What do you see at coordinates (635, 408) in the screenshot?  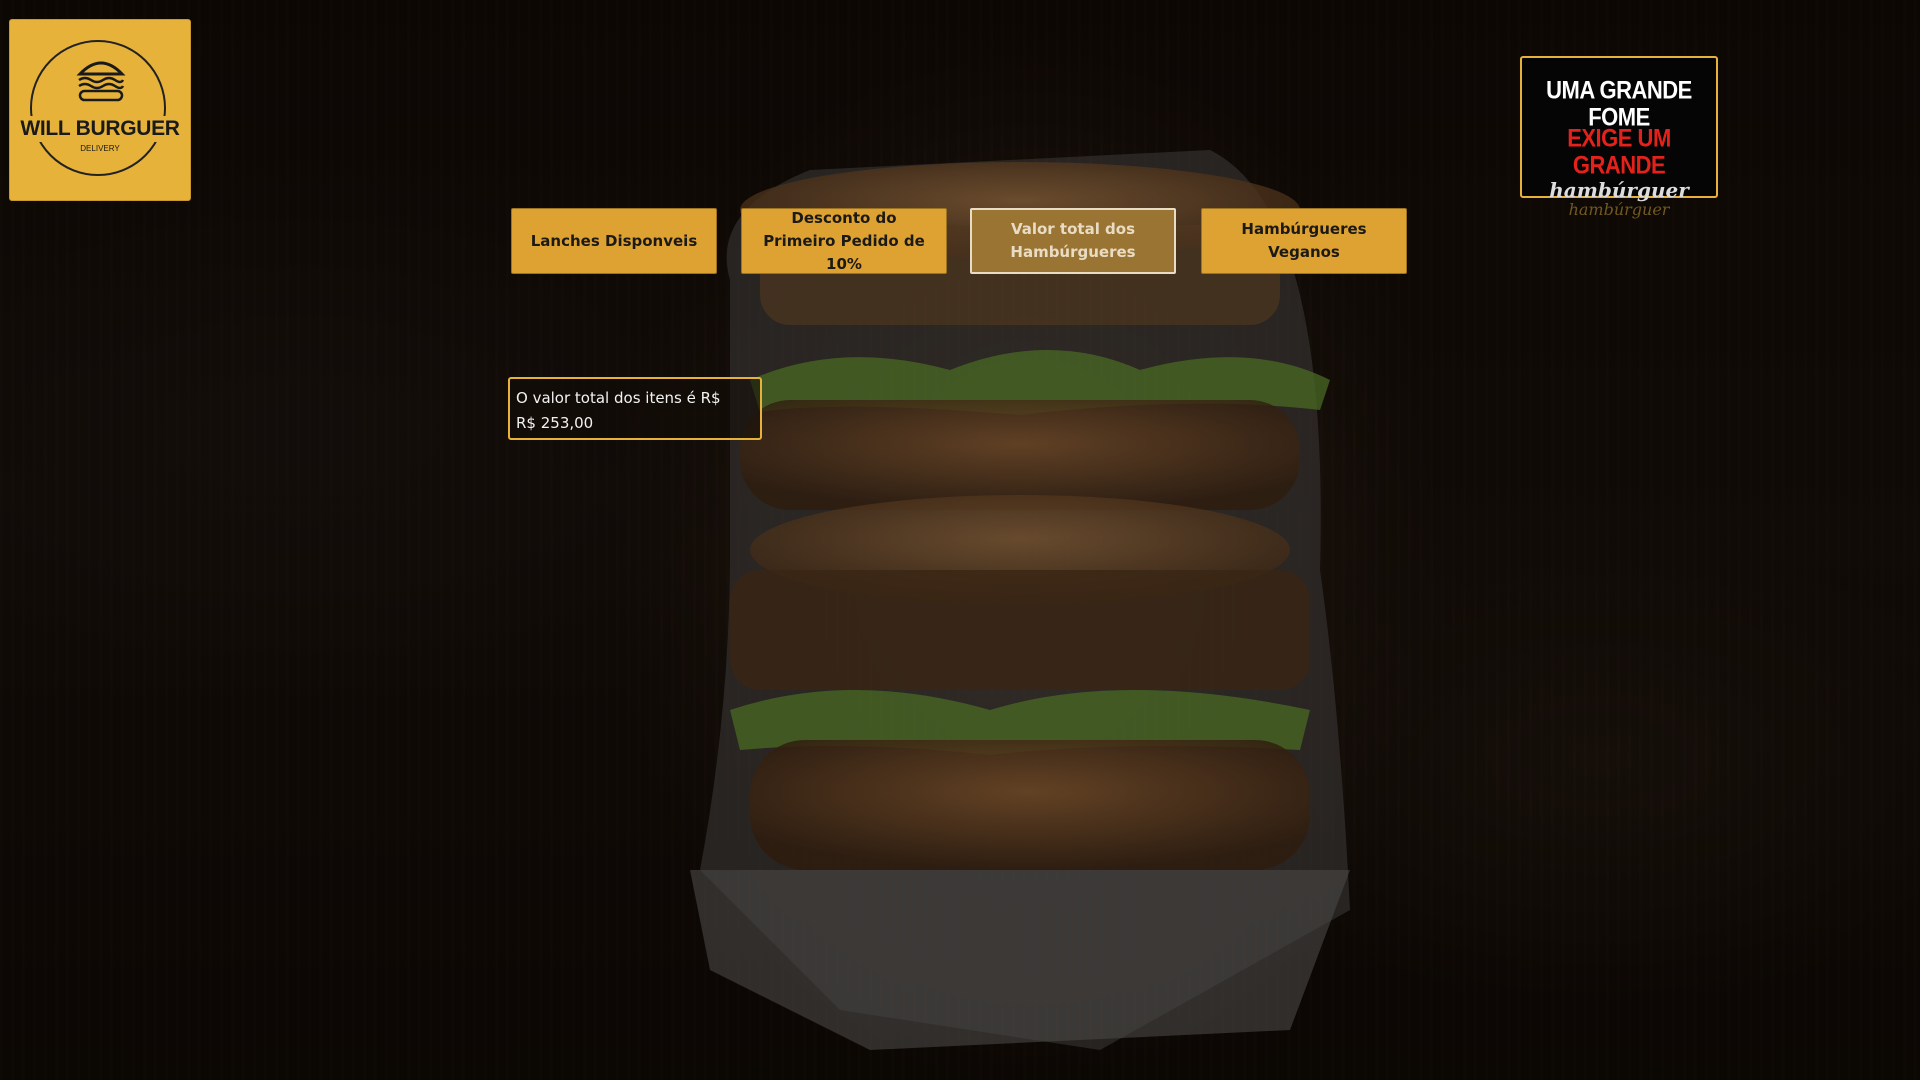 I see `total-value-result: O valor total dos itens é R$ R$ 253,00` at bounding box center [635, 408].